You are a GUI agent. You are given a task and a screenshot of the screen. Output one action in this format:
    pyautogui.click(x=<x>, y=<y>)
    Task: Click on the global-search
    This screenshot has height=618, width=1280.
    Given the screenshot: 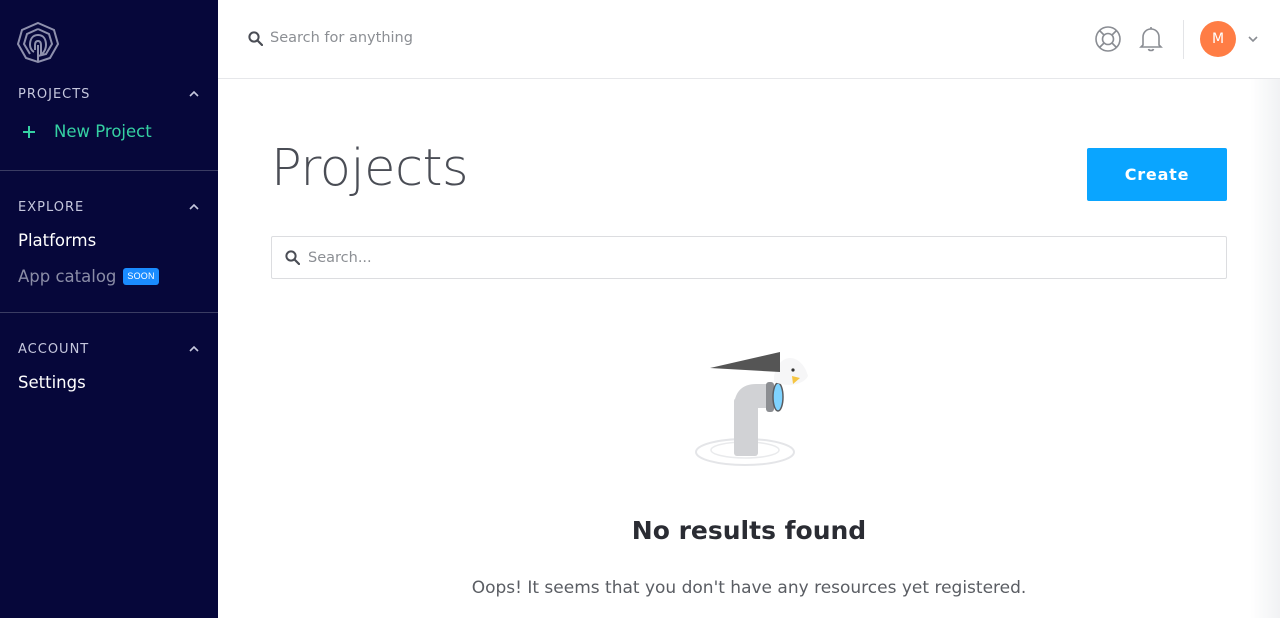 What is the action you would take?
    pyautogui.click(x=409, y=38)
    